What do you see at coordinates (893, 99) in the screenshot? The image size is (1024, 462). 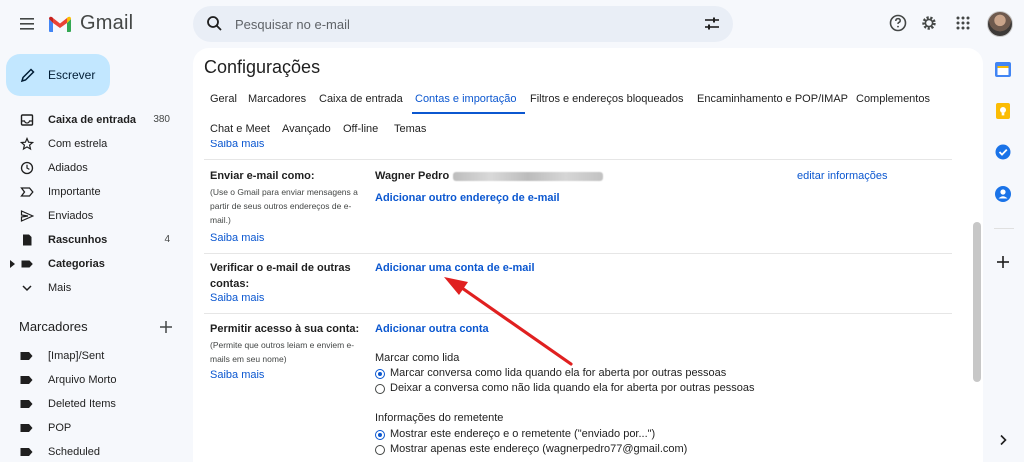 I see `tab-addons: Complementos` at bounding box center [893, 99].